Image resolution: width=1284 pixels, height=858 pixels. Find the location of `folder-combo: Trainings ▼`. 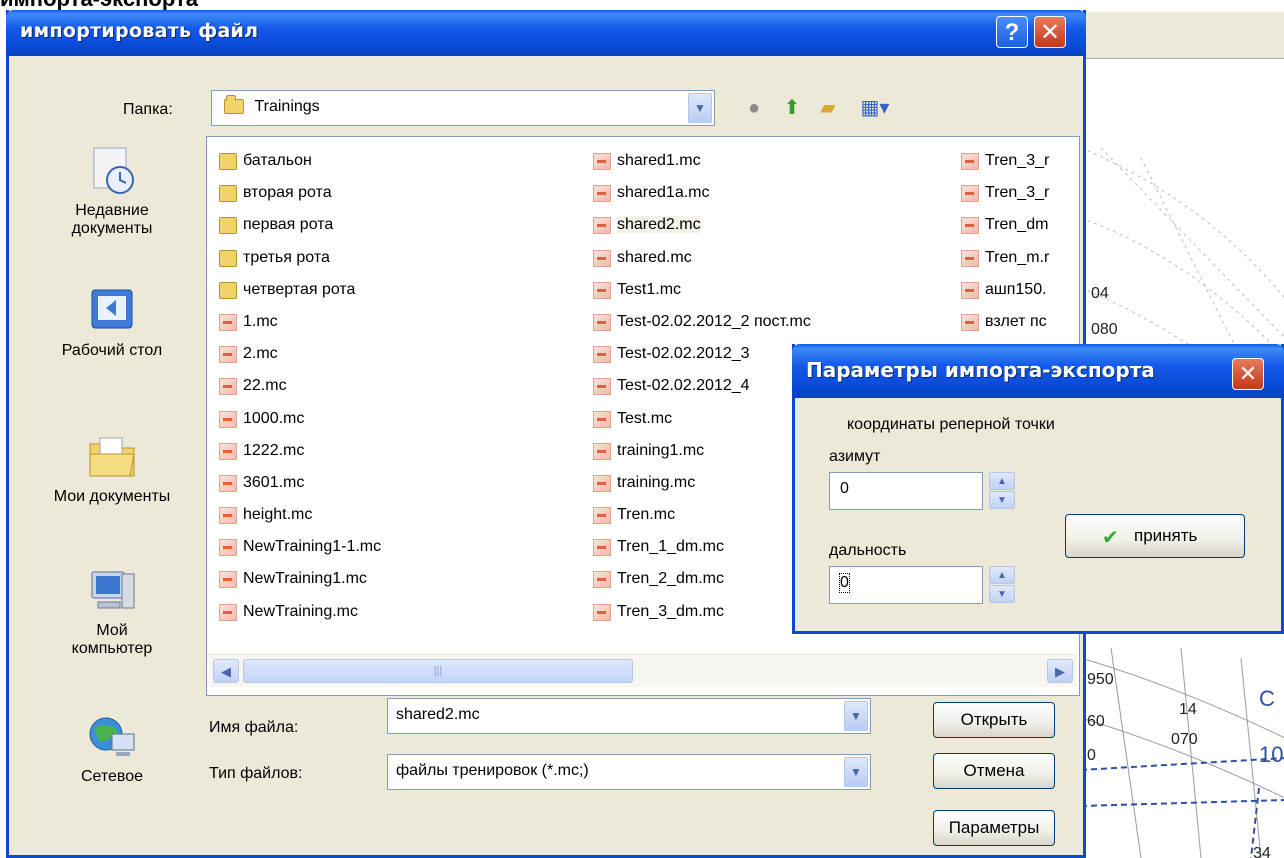

folder-combo: Trainings ▼ is located at coordinates (463, 108).